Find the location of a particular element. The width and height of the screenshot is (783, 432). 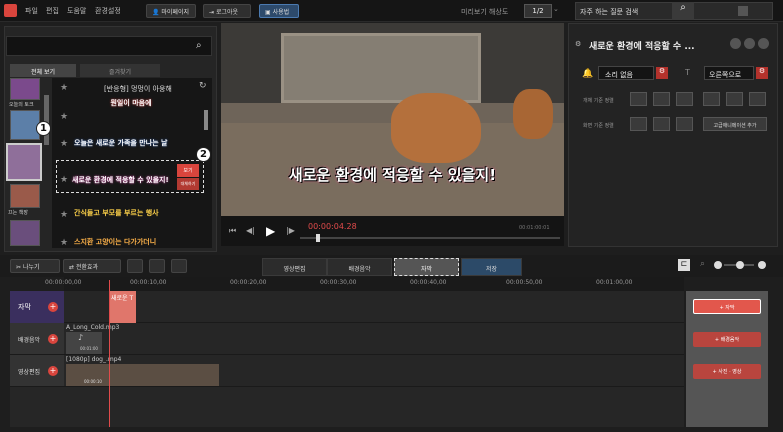

skip-start-icon: ⏮ is located at coordinates (232, 231).